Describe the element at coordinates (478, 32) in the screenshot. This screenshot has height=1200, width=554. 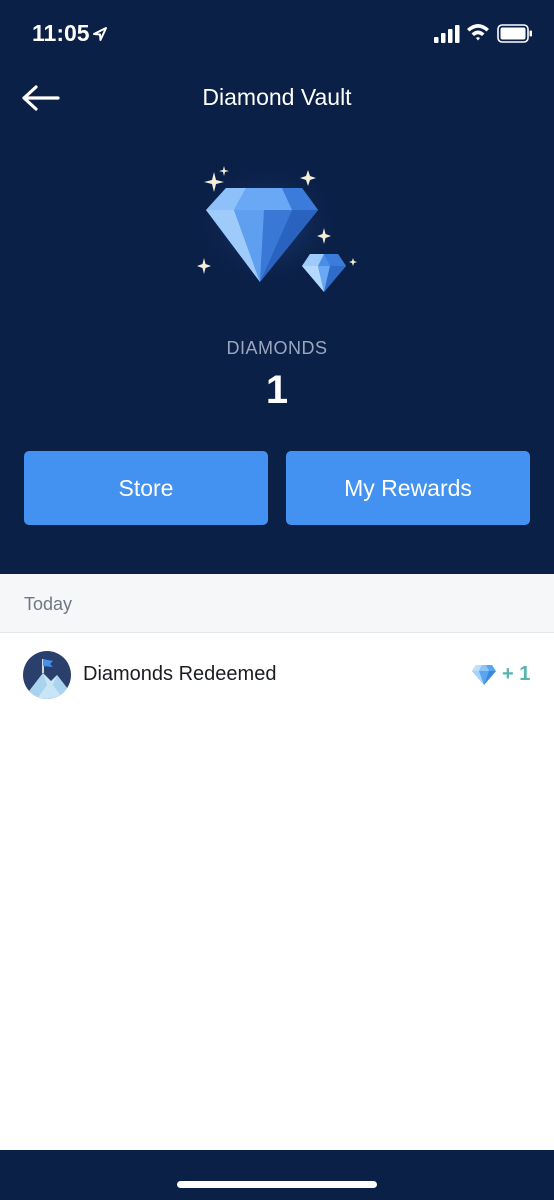
I see `wifi-icon` at that location.